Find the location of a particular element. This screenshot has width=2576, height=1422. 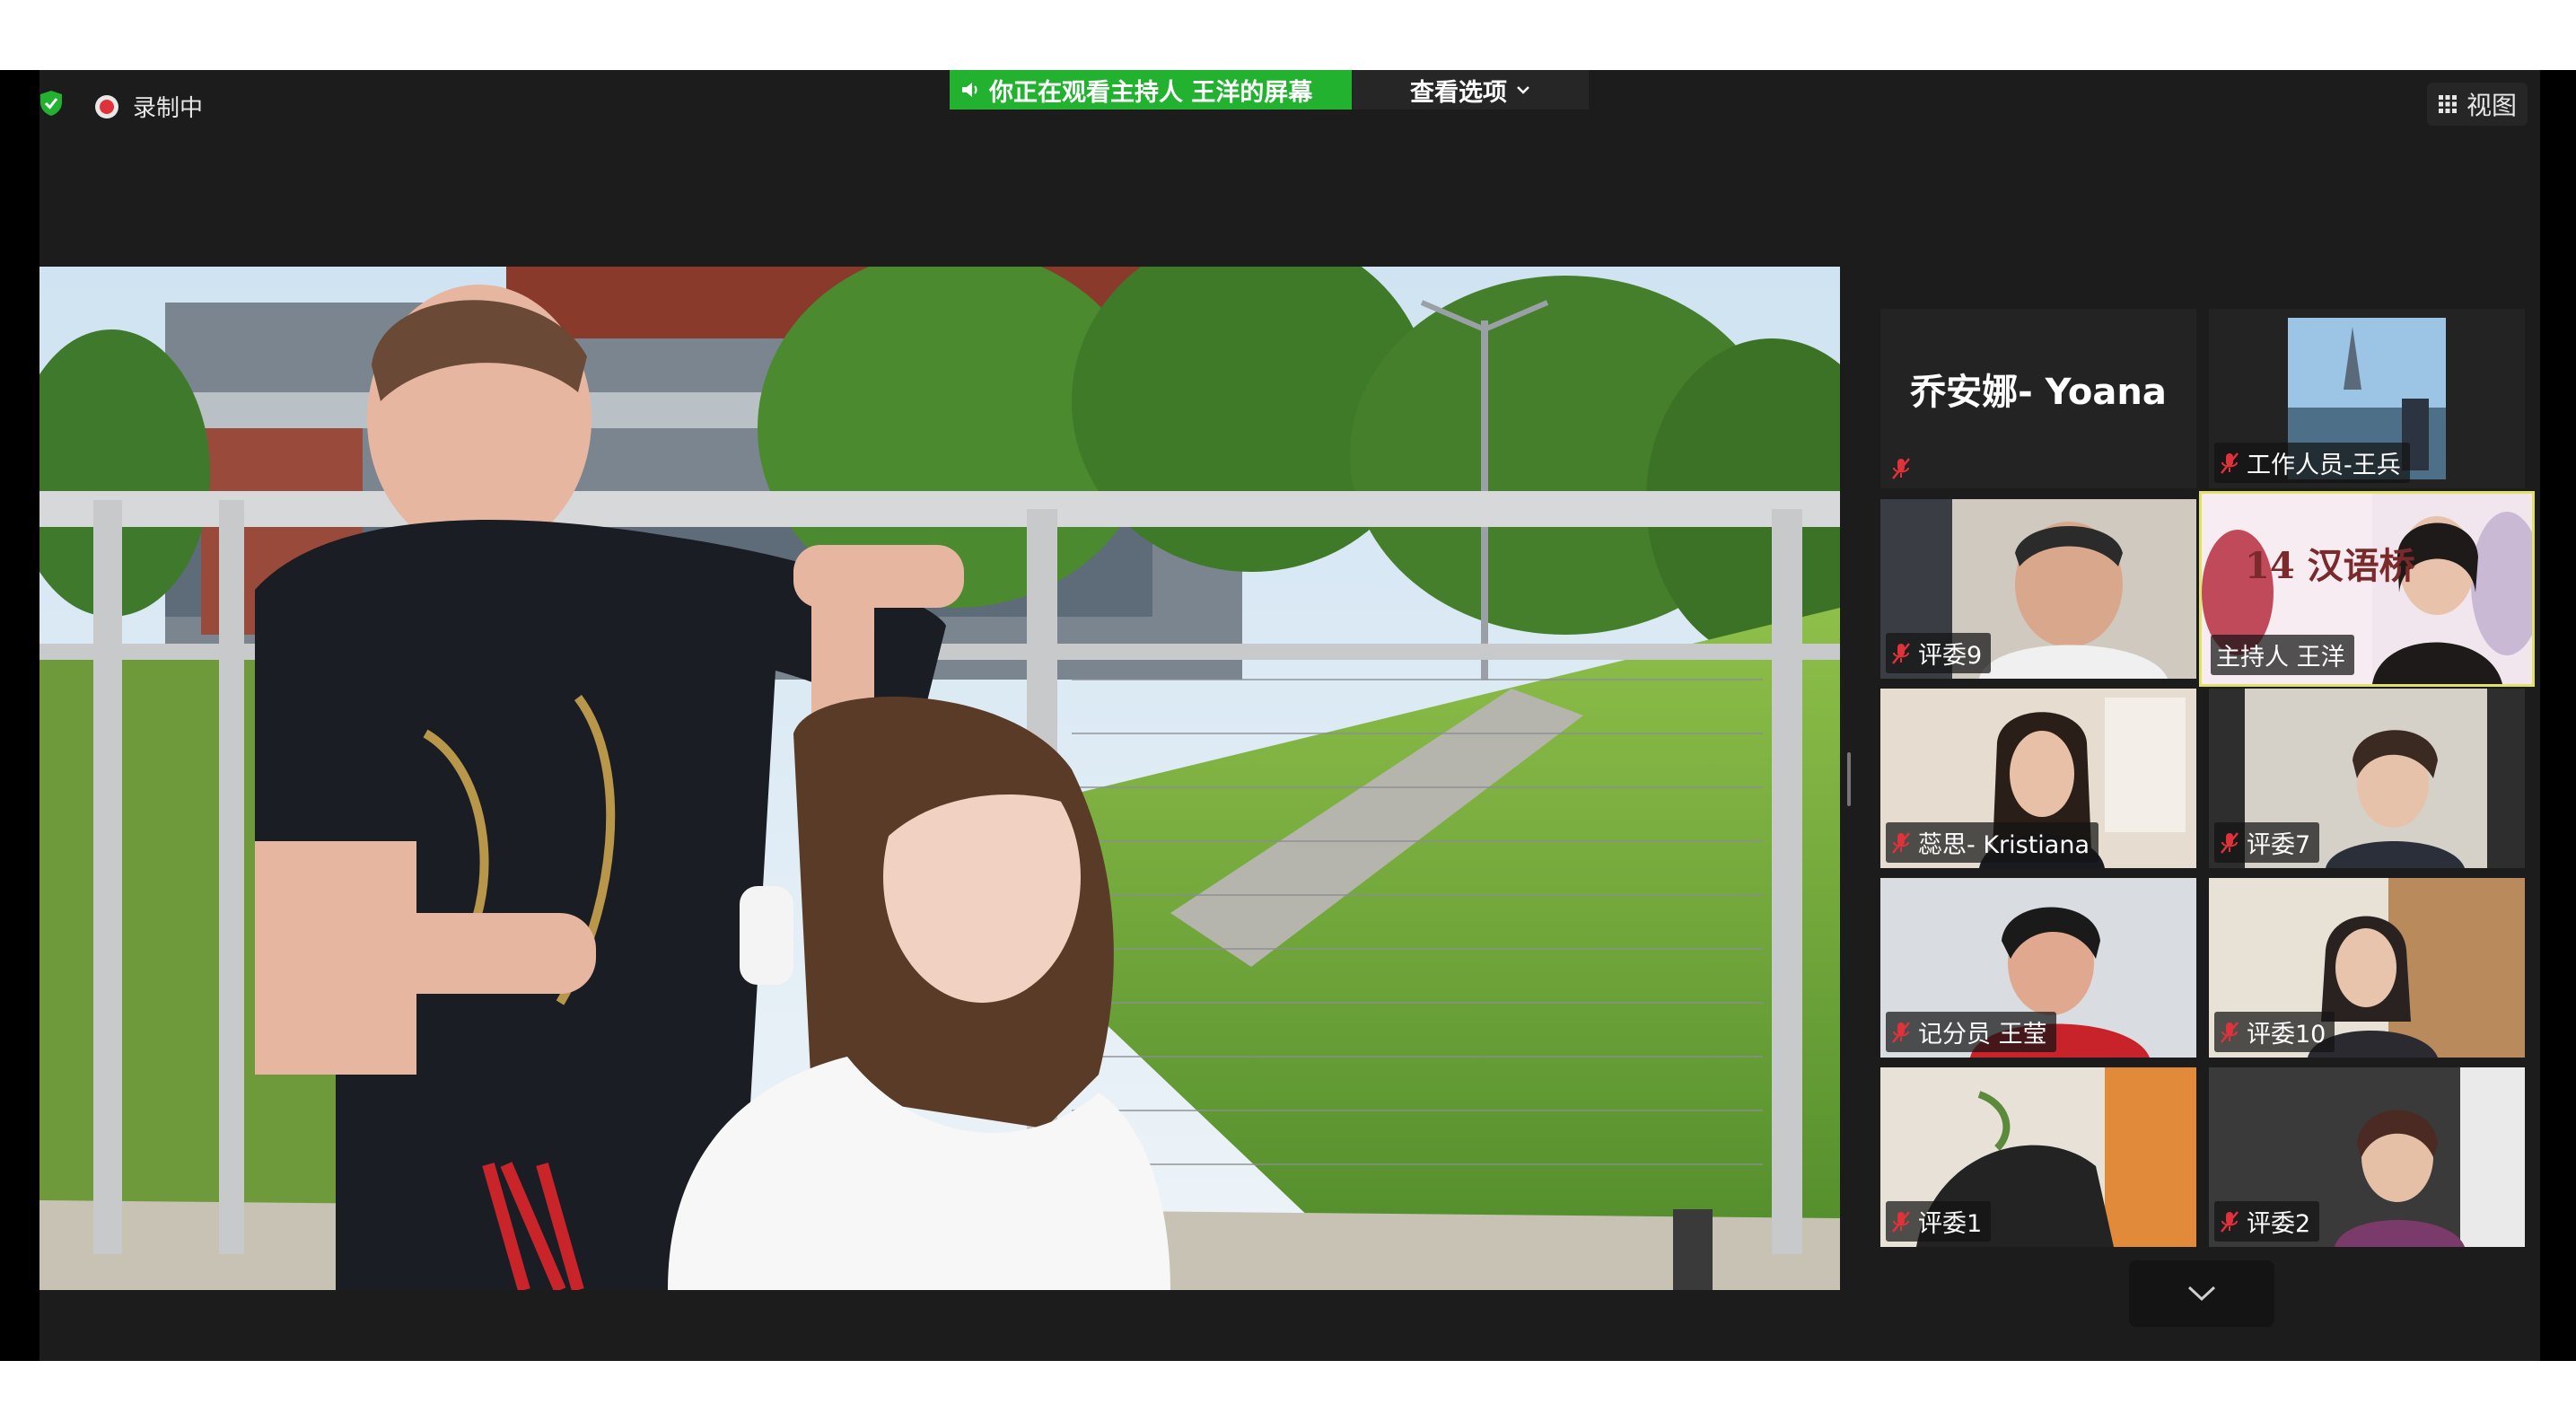

participant-name: 评委9 is located at coordinates (1950, 656).